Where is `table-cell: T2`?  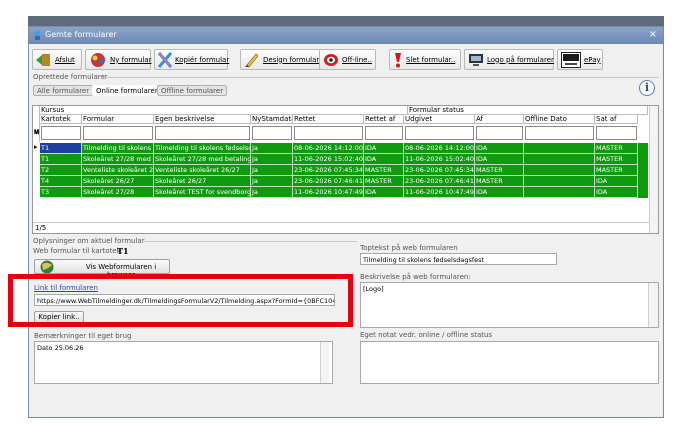 table-cell: T2 is located at coordinates (61, 170).